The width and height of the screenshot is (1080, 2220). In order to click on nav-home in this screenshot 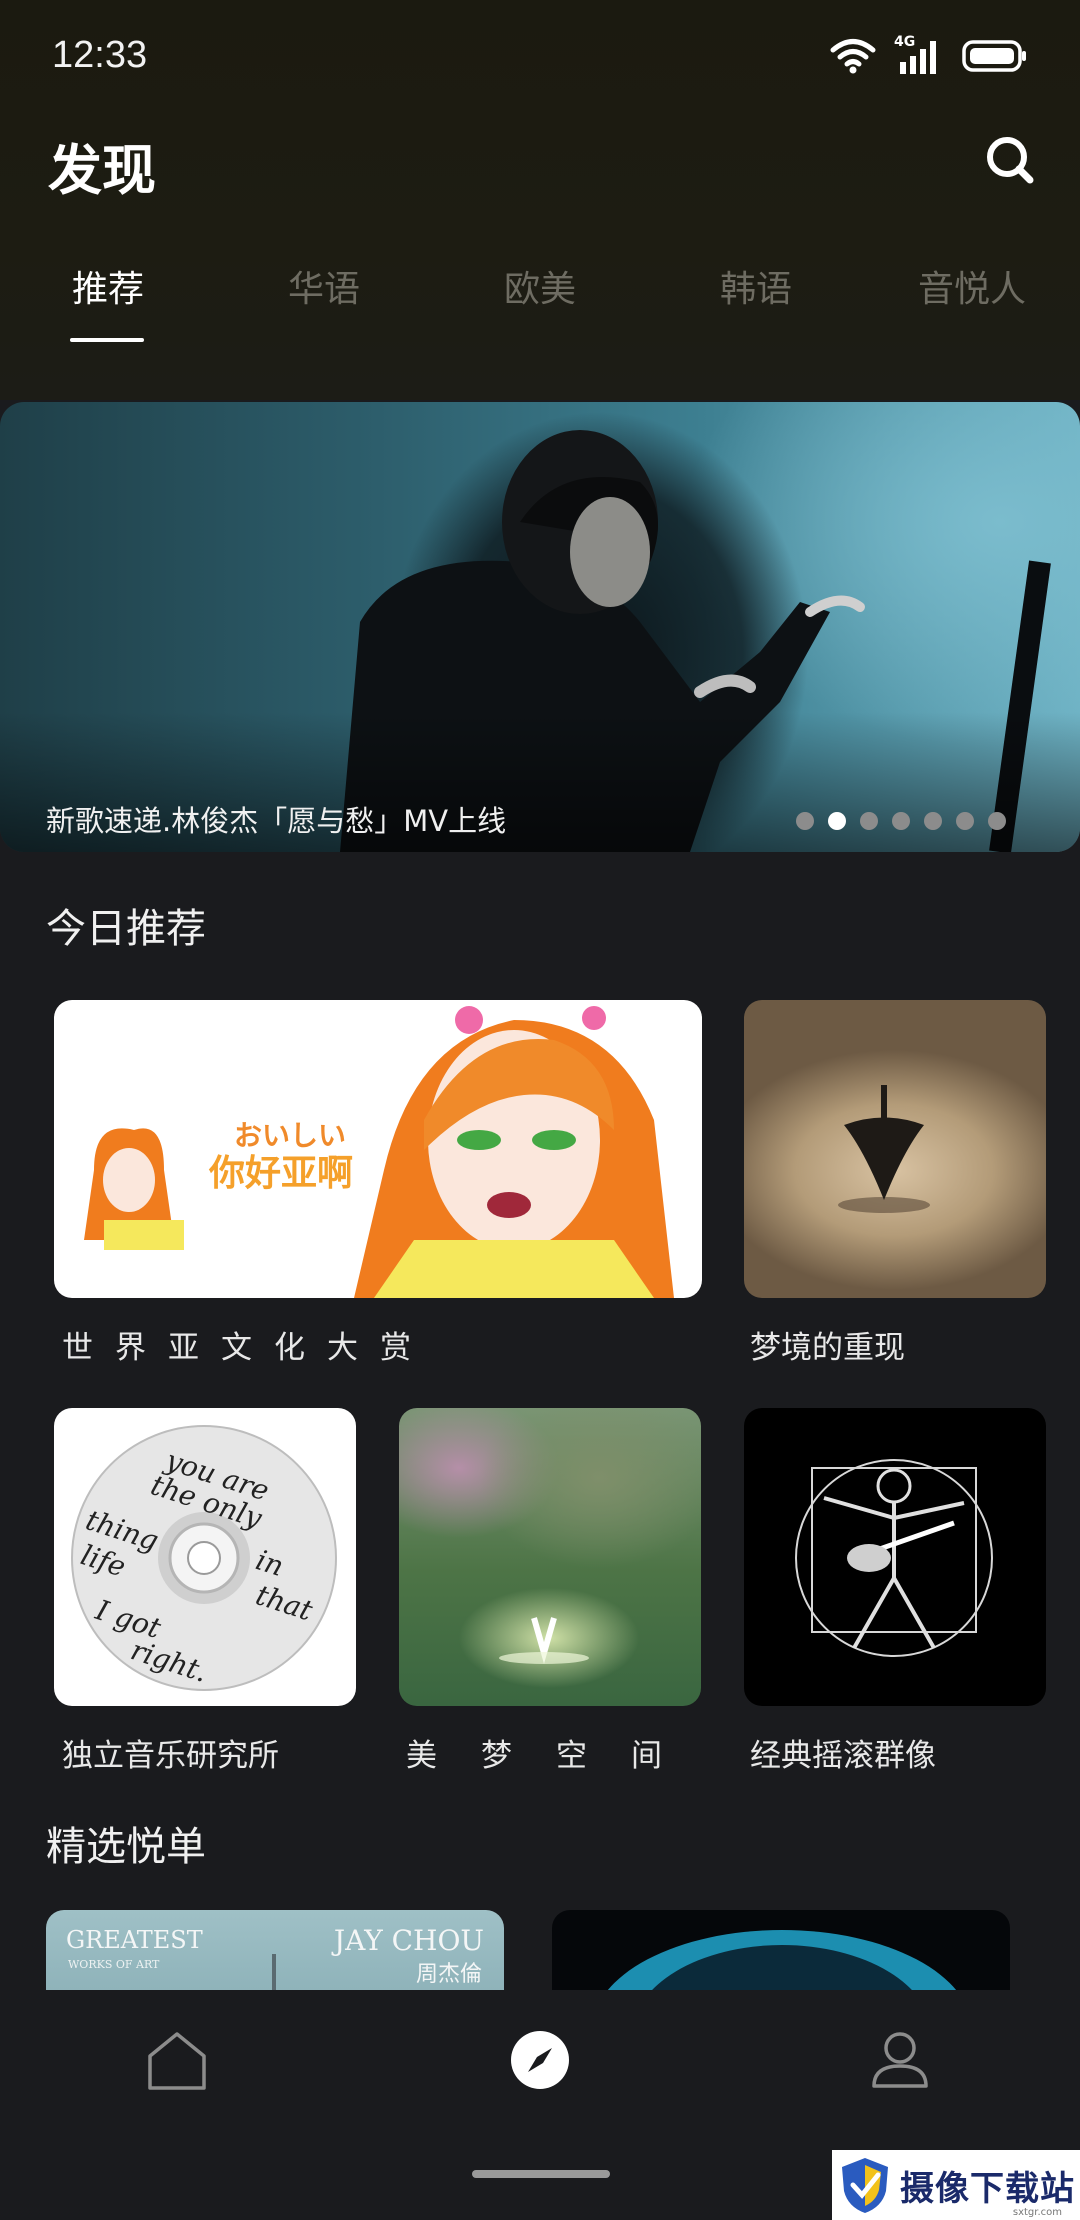, I will do `click(177, 2061)`.